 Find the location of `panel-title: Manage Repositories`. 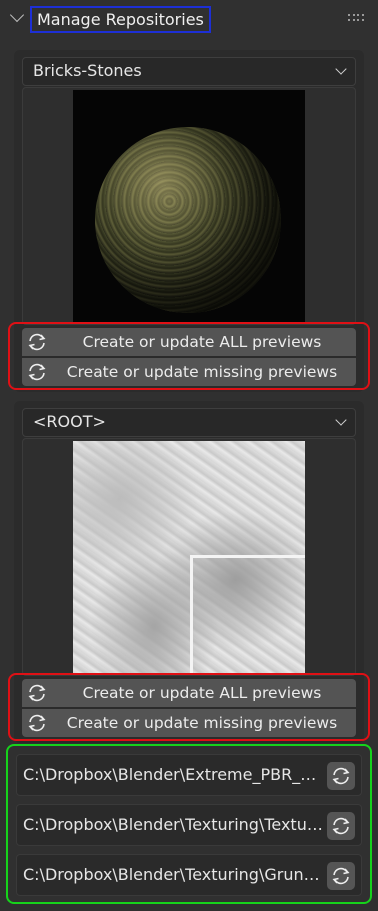

panel-title: Manage Repositories is located at coordinates (120, 19).